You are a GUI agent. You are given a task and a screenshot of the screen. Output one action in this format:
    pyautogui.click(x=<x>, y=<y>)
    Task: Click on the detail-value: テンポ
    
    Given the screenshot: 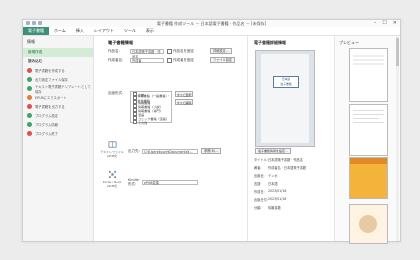 What is the action you would take?
    pyautogui.click(x=273, y=176)
    